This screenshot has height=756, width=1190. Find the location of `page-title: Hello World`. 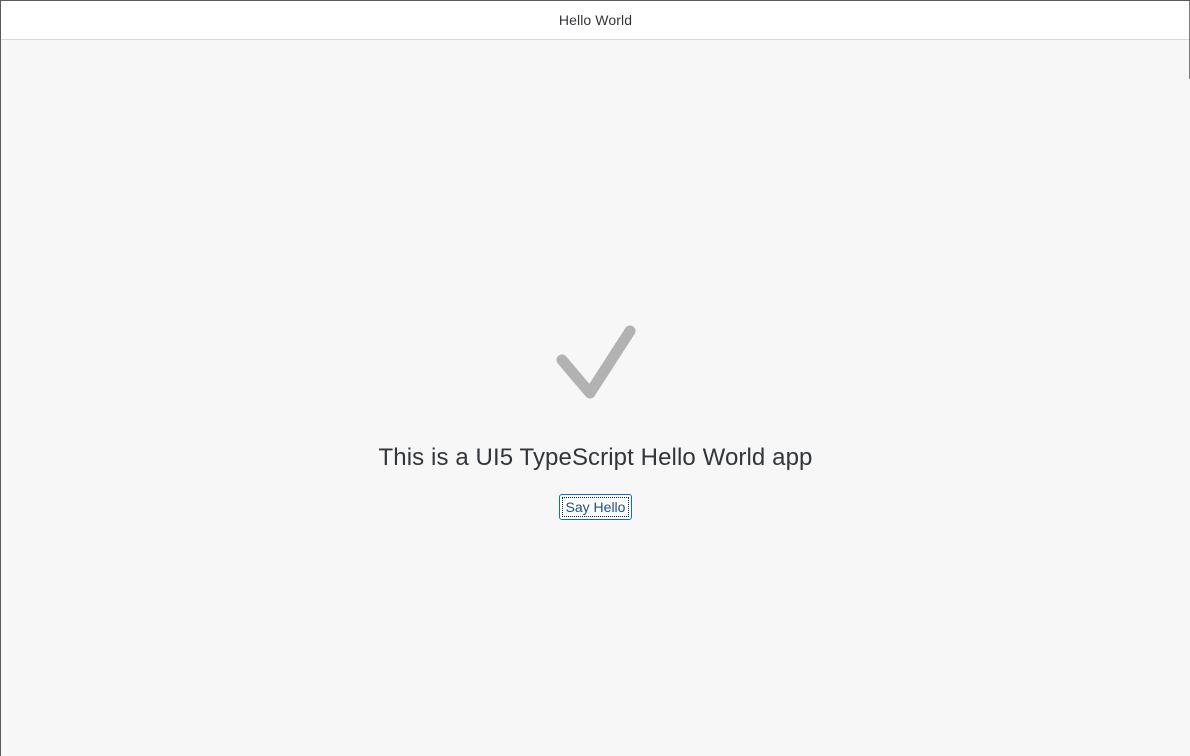

page-title: Hello World is located at coordinates (595, 20).